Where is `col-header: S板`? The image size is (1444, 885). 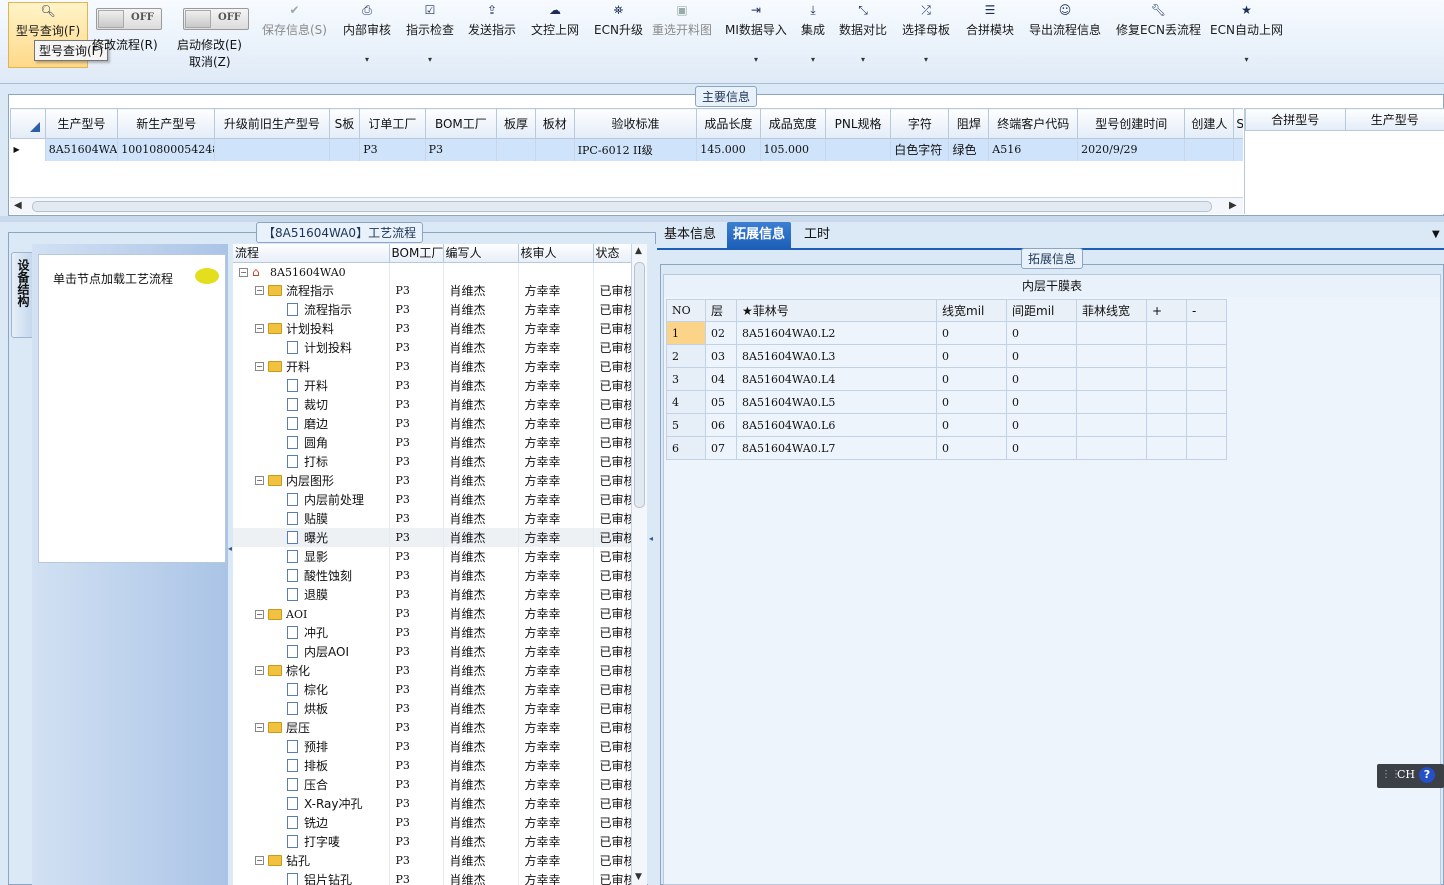 col-header: S板 is located at coordinates (344, 123).